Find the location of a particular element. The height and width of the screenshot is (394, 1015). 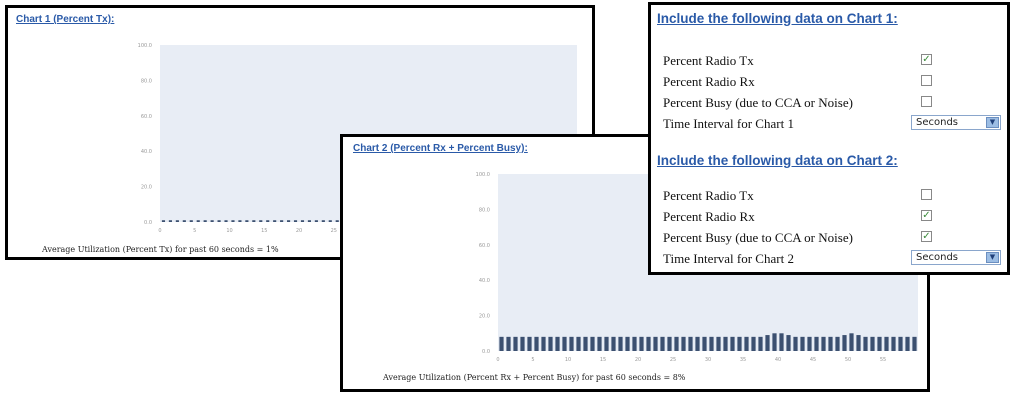

chart2-interval-row: Time Interval for Chart 2 Seconds ▼ is located at coordinates (833, 259).